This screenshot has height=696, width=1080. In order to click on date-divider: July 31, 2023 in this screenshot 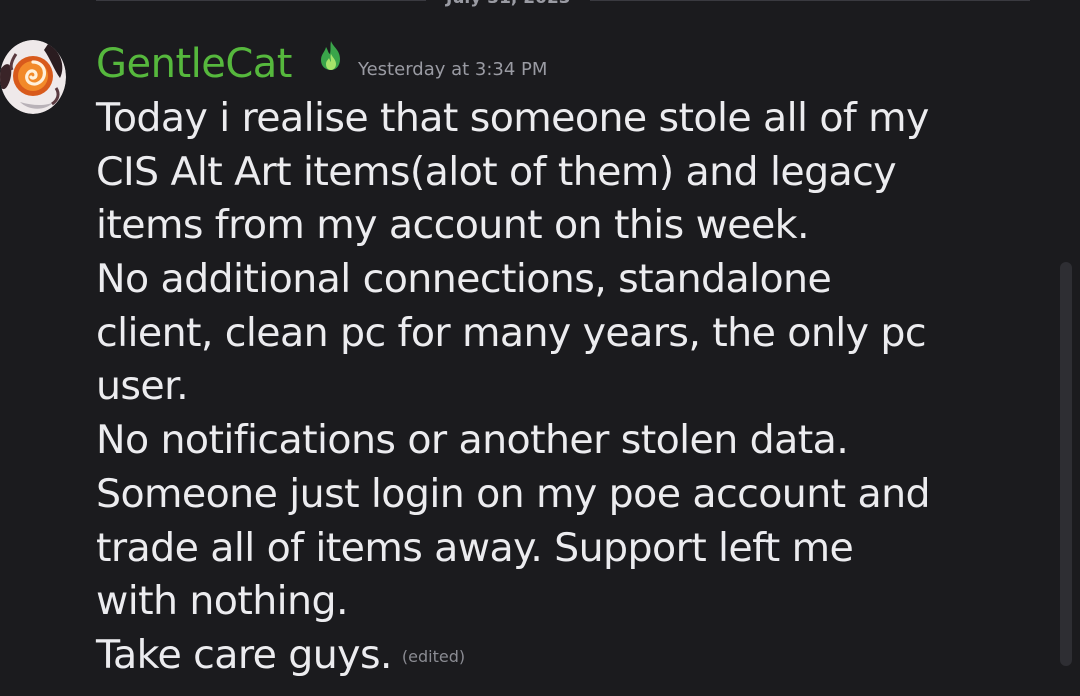, I will do `click(515, 6)`.